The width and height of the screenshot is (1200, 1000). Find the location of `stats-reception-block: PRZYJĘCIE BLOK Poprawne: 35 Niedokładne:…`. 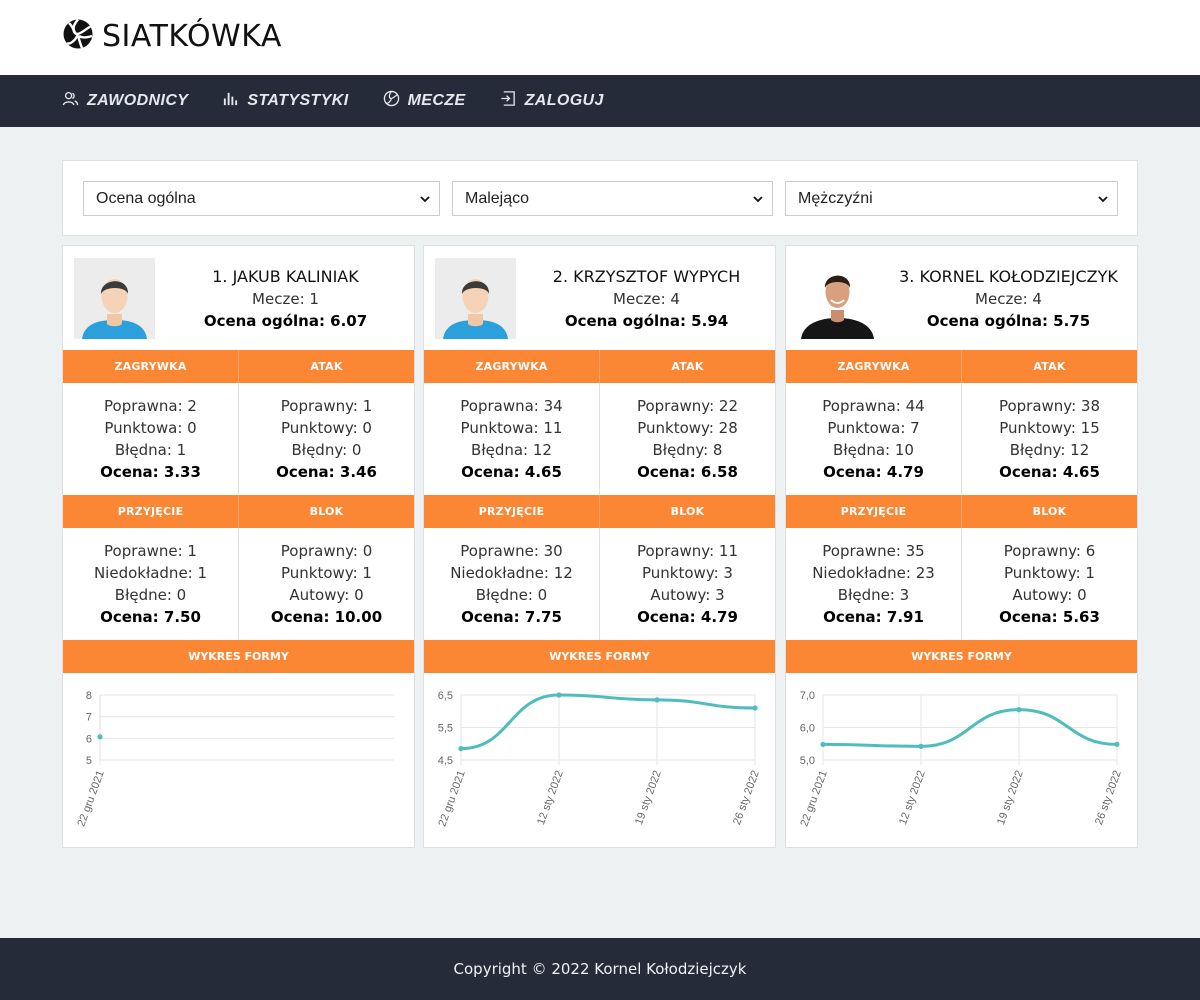

stats-reception-block: PRZYJĘCIE BLOK Poprawne: 35 Niedokładne:… is located at coordinates (961, 567).